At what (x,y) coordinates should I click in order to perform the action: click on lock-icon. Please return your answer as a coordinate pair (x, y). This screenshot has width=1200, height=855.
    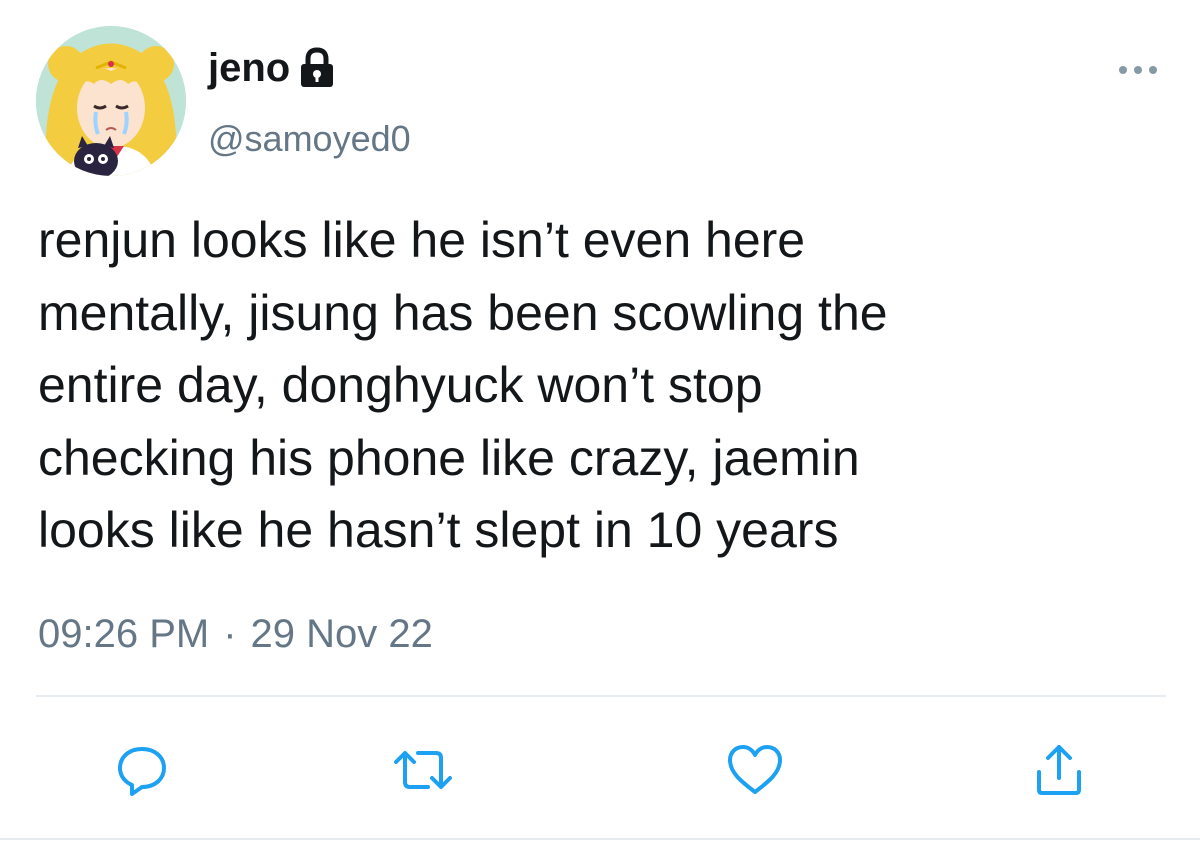
    Looking at the image, I should click on (317, 68).